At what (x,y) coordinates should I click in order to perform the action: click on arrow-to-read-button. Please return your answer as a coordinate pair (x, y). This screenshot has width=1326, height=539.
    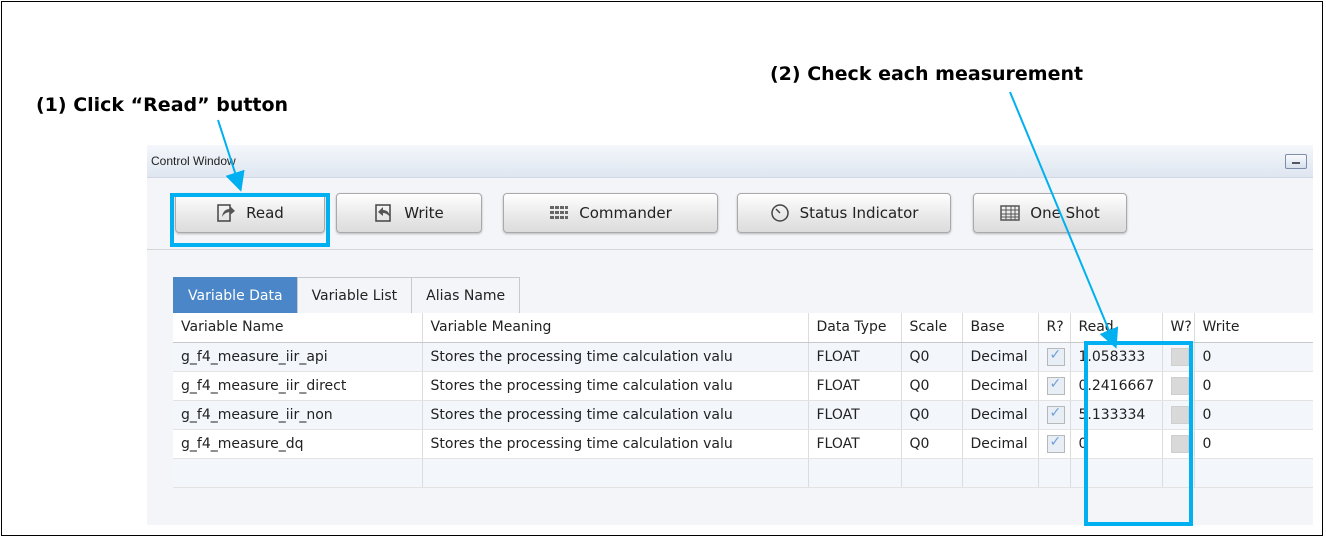
    Looking at the image, I should click on (231, 155).